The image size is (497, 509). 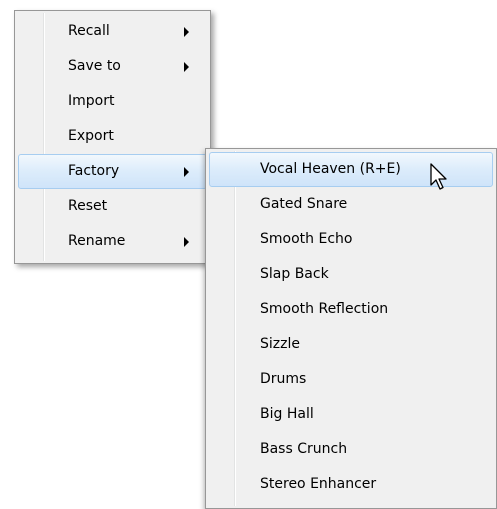 I want to click on preset-item-label: Vocal Heaven (R+E), so click(x=330, y=169).